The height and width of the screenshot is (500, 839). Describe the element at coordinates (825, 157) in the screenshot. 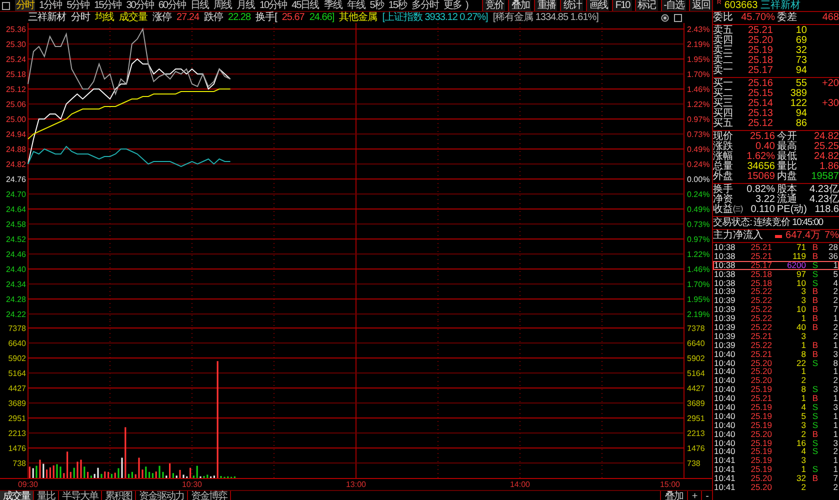

I see `field-value: 24.82` at that location.